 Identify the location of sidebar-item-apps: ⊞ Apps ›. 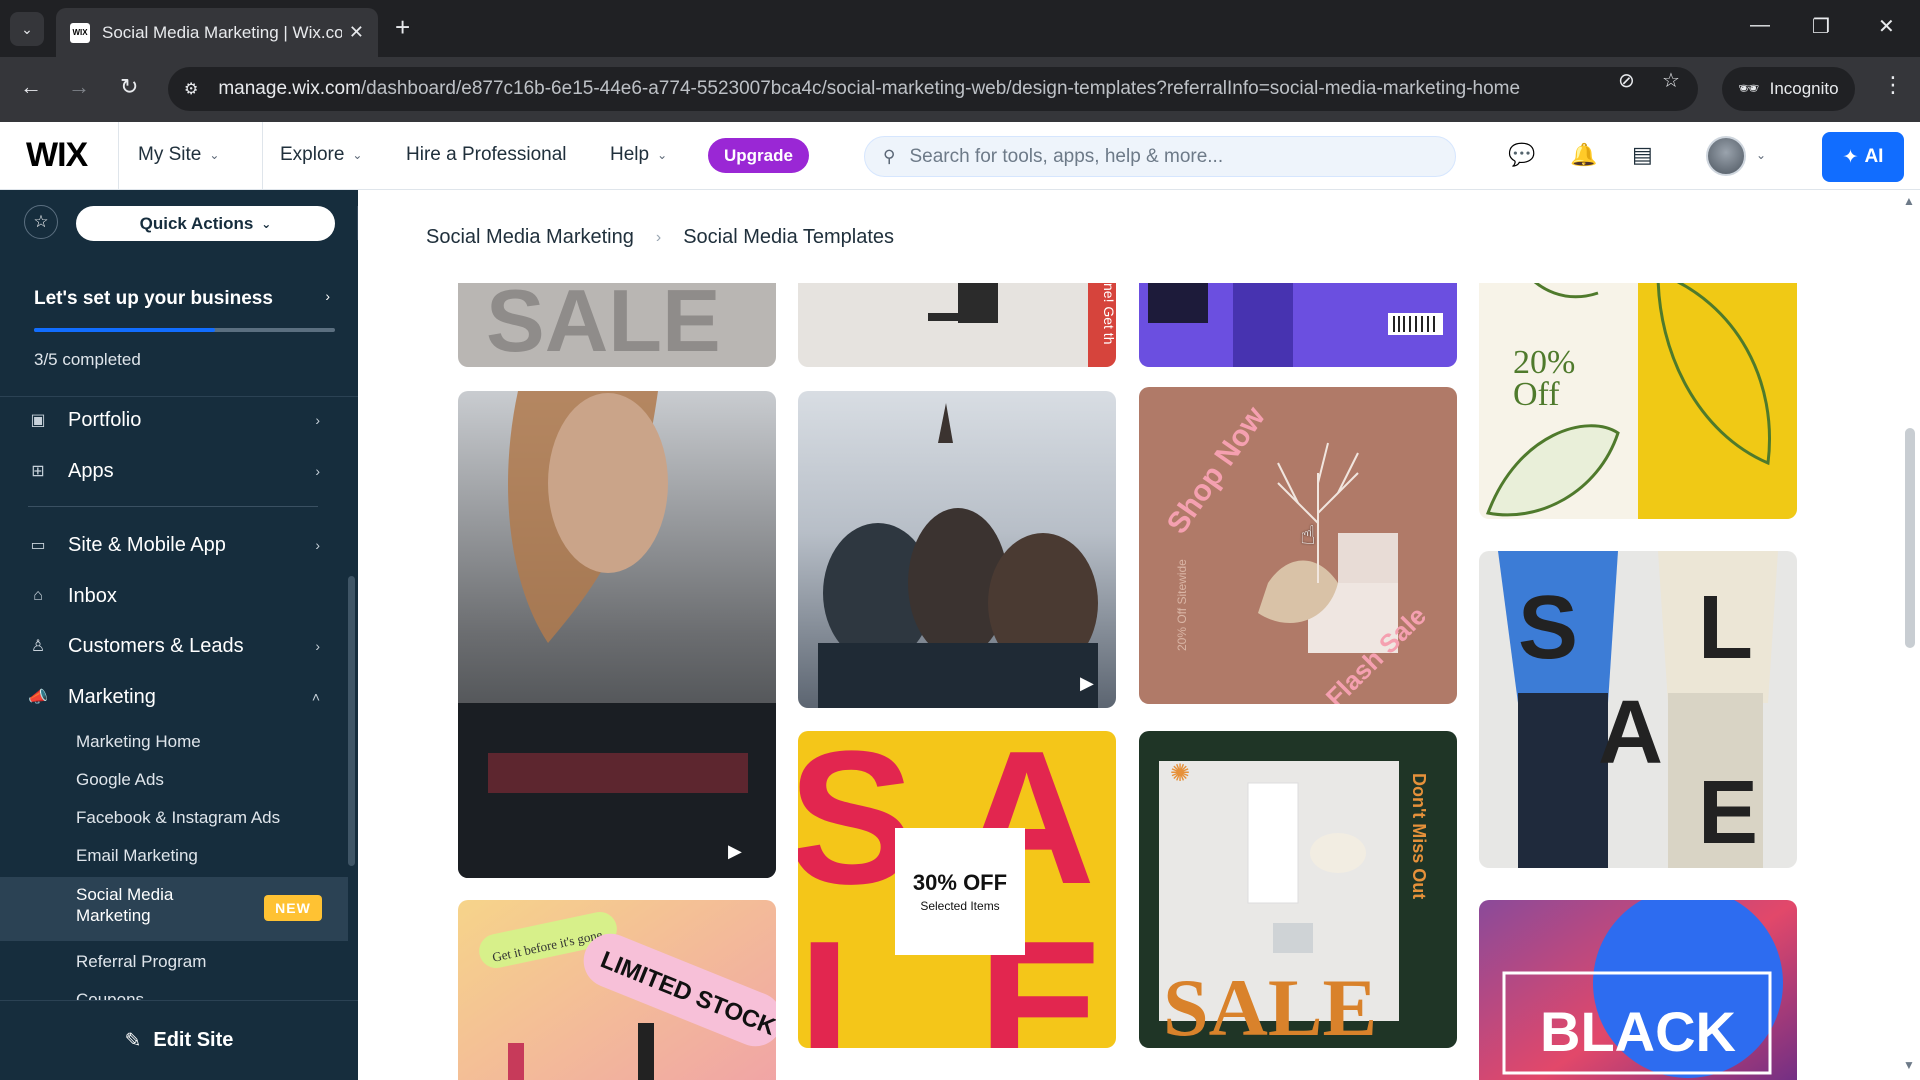
(174, 471).